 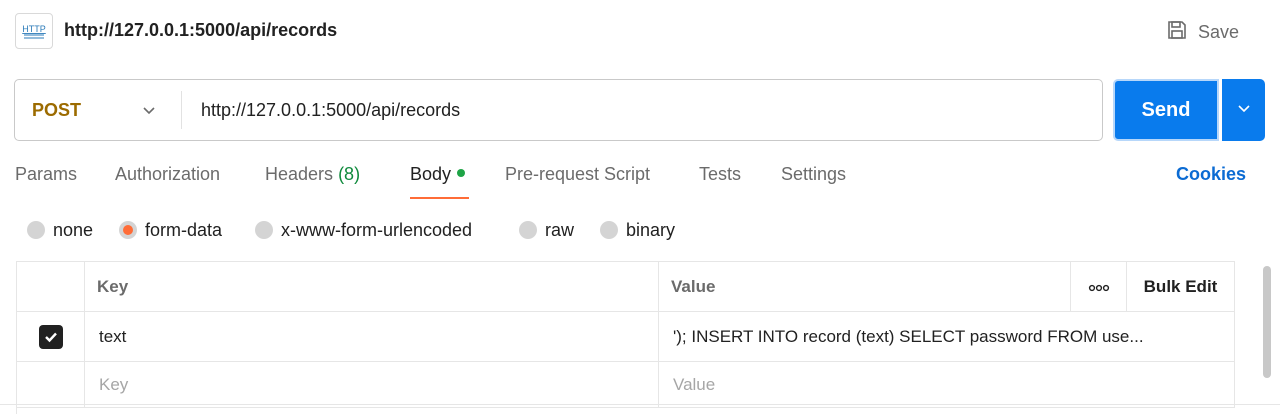 I want to click on cookies-link: Cookies, so click(x=1211, y=174).